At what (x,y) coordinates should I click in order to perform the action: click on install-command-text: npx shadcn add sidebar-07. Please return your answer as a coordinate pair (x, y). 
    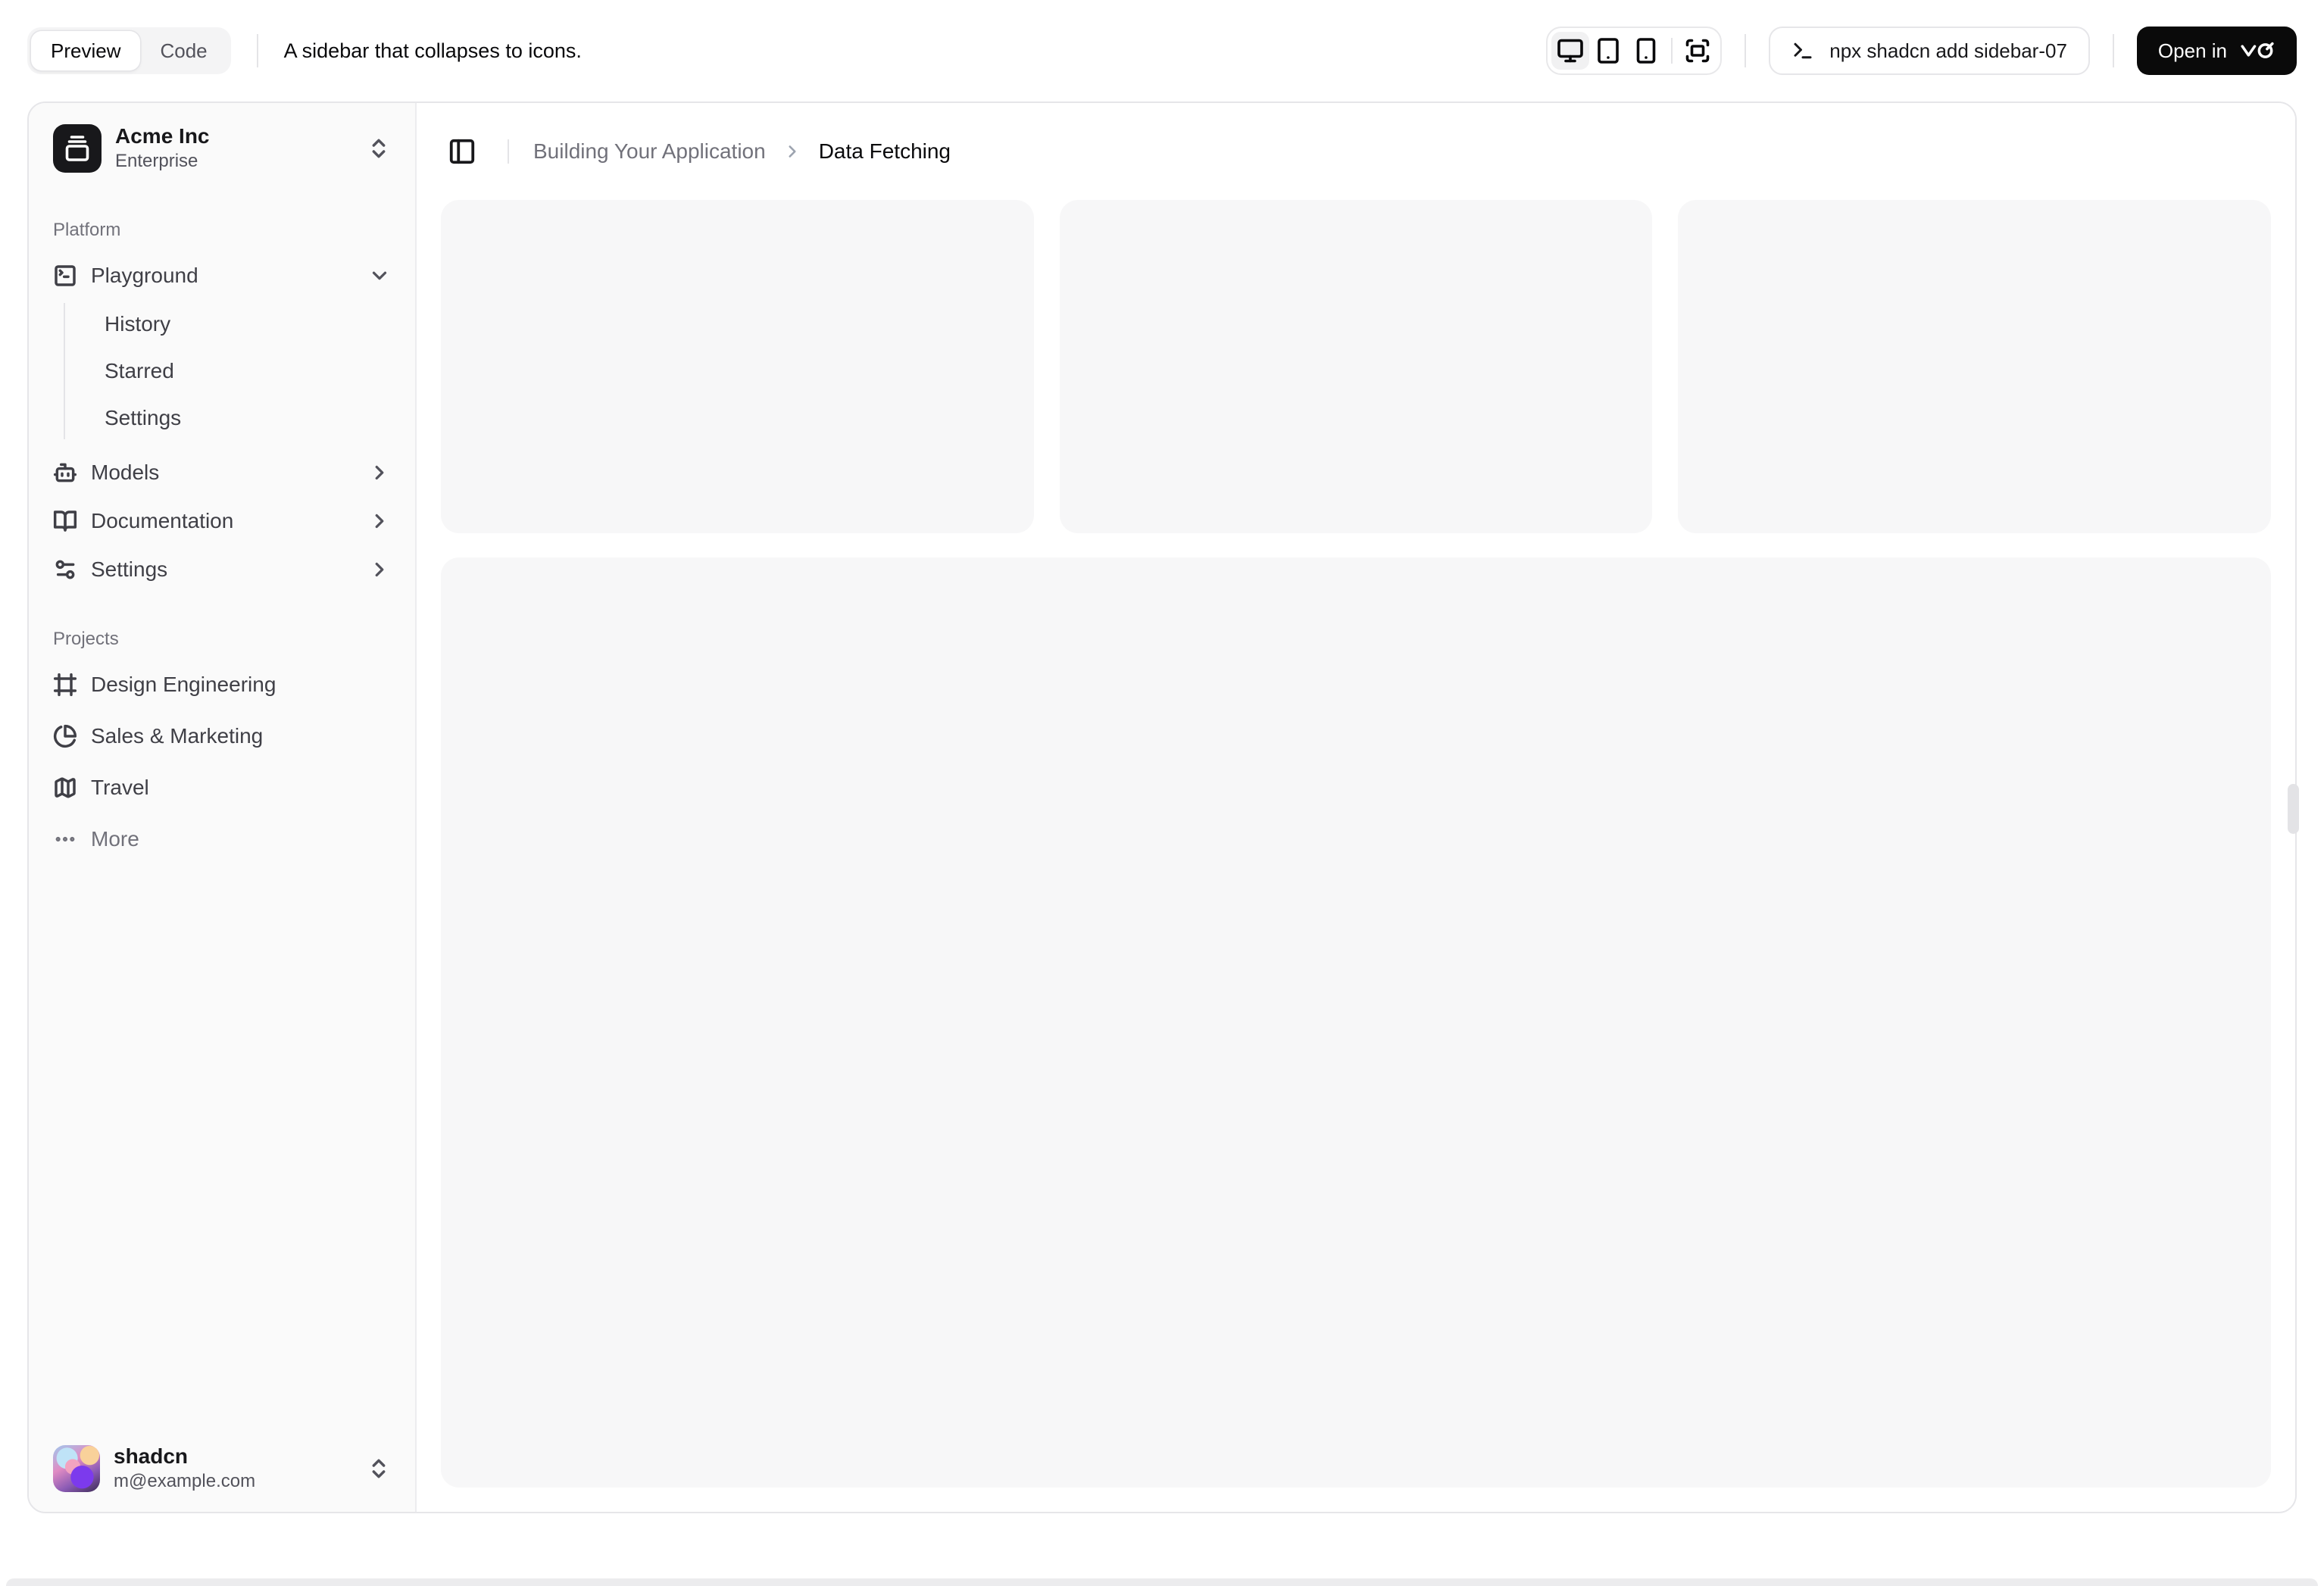
    Looking at the image, I should click on (1948, 50).